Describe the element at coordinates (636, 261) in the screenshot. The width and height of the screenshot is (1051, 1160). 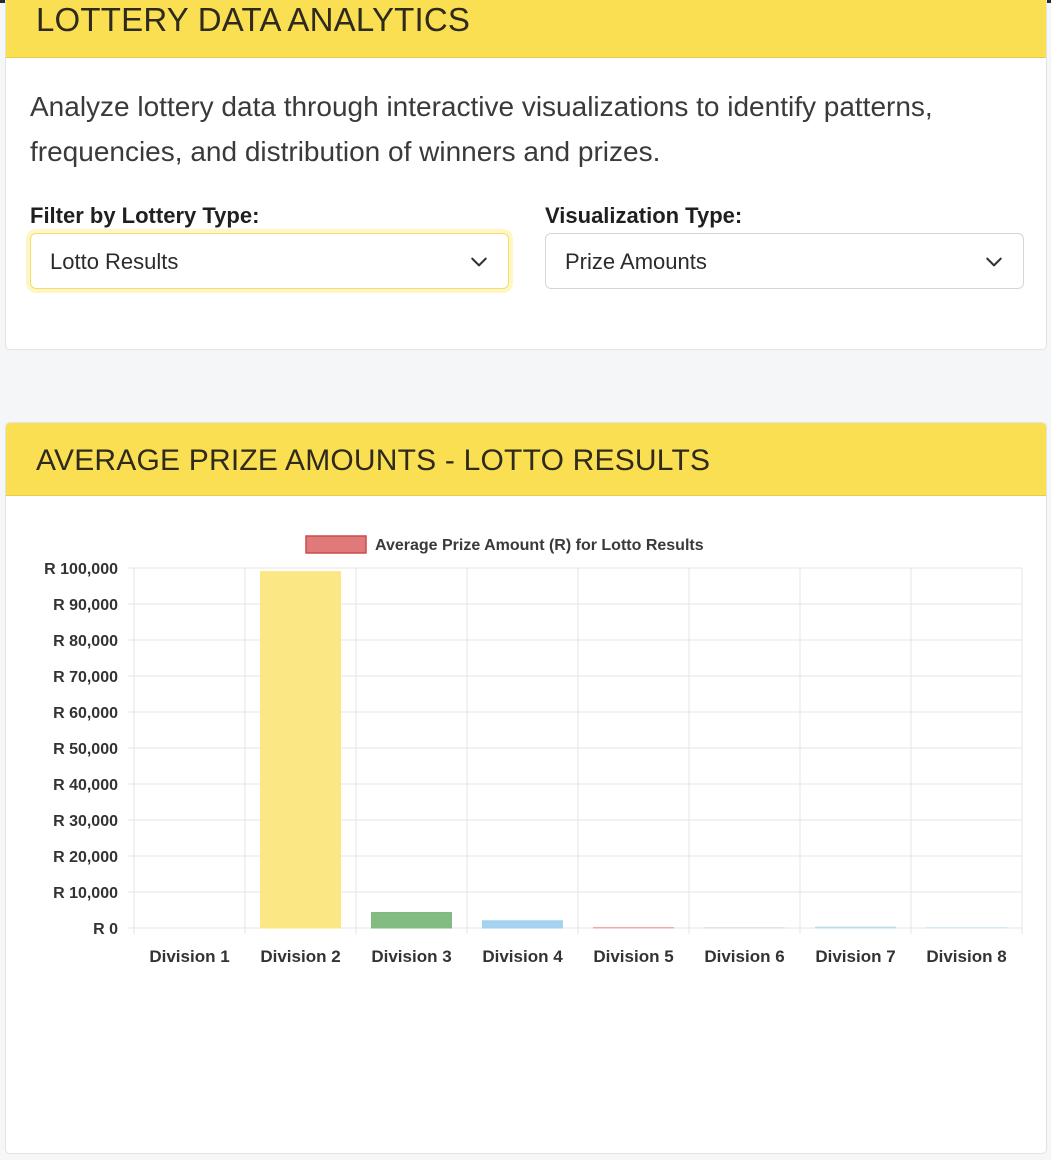
I see `visualization-type-value: Prize Amounts` at that location.